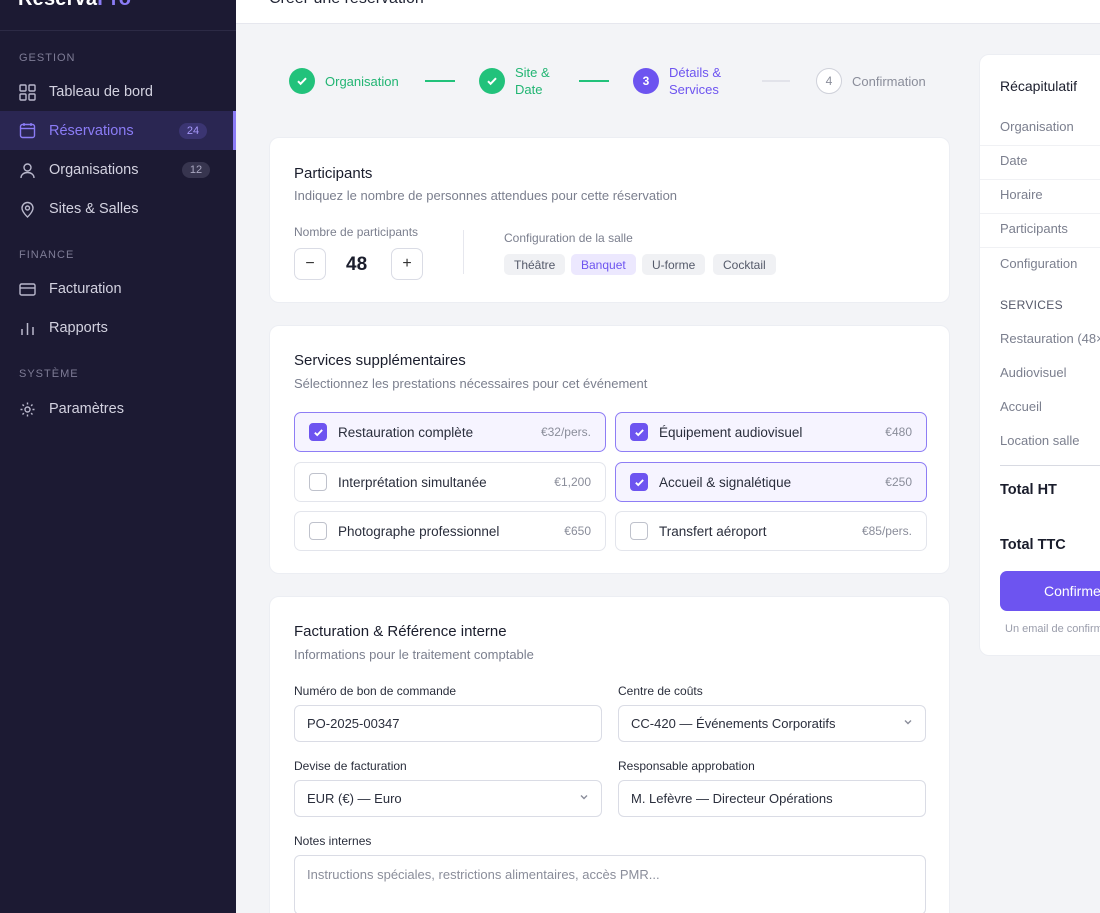 The height and width of the screenshot is (913, 1100). Describe the element at coordinates (1021, 194) in the screenshot. I see `summary-row-horaire: Horaire` at that location.